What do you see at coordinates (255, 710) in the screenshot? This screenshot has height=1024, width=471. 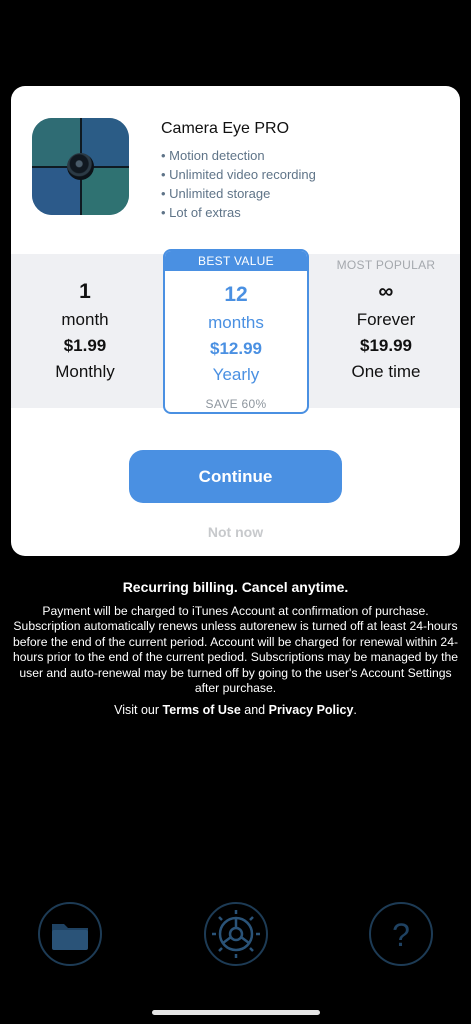 I see `legal-and: and` at bounding box center [255, 710].